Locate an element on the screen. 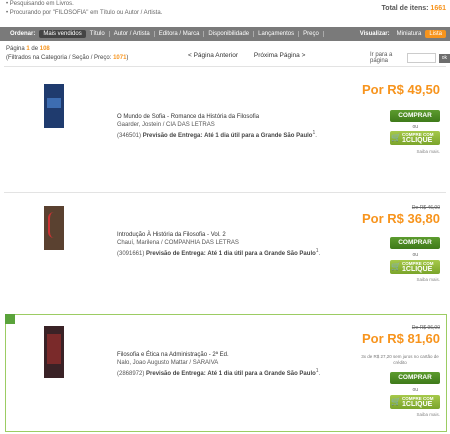  tab-mais-vendidos: Mais vendidos is located at coordinates (62, 34).